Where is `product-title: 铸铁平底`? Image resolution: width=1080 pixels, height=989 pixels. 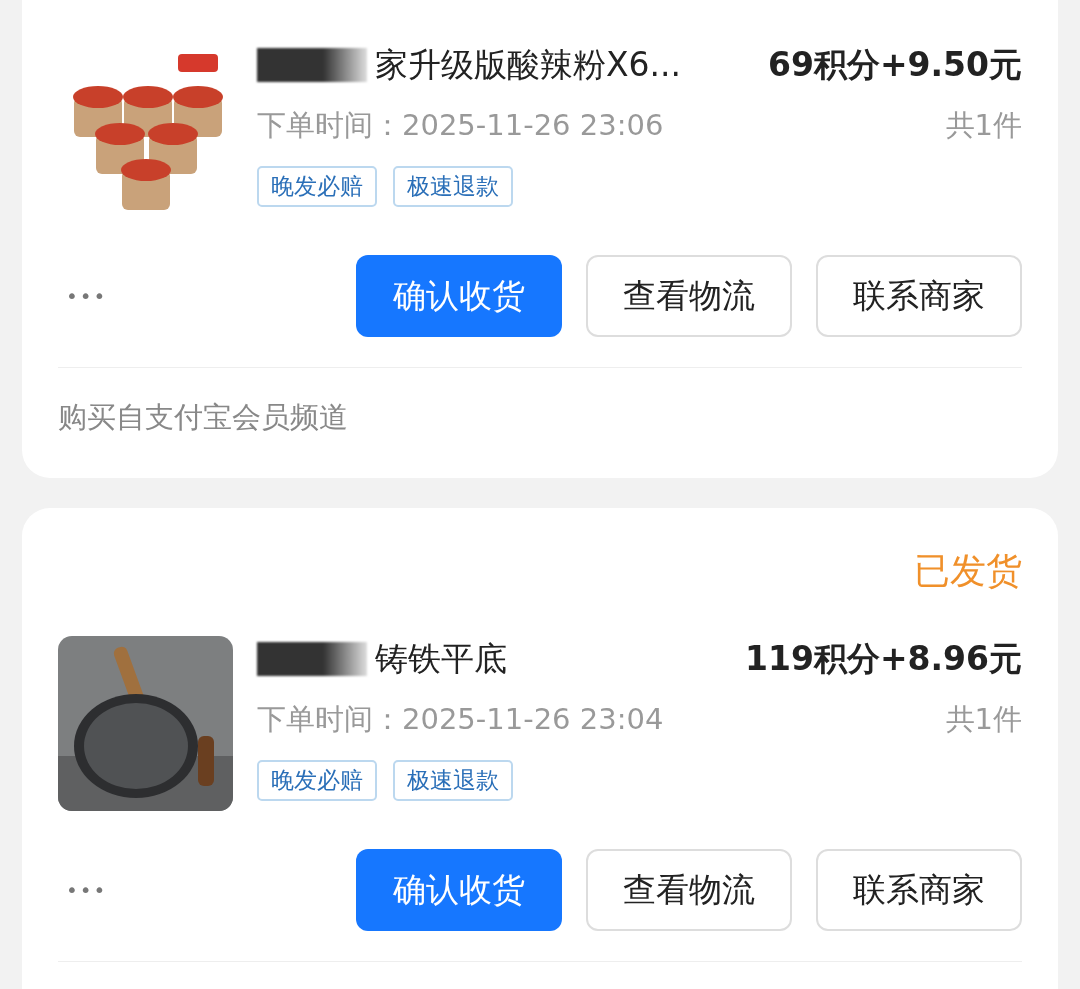
product-title: 铸铁平底 is located at coordinates (441, 659).